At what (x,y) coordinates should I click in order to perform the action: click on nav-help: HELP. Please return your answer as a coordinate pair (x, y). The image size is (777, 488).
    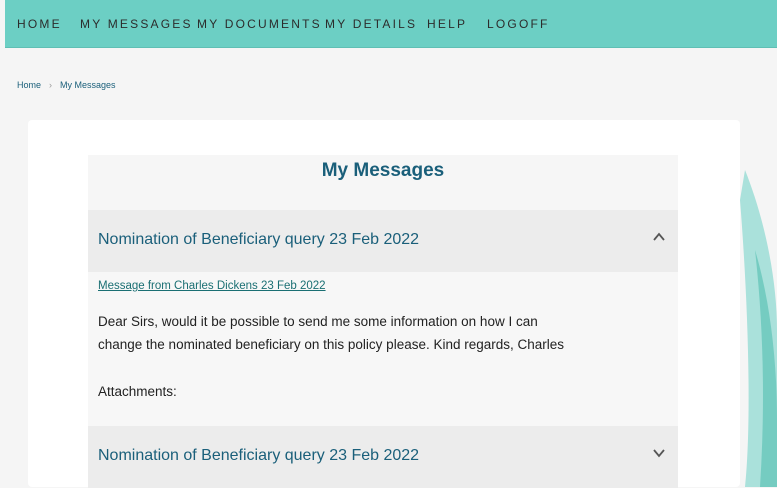
    Looking at the image, I should click on (447, 24).